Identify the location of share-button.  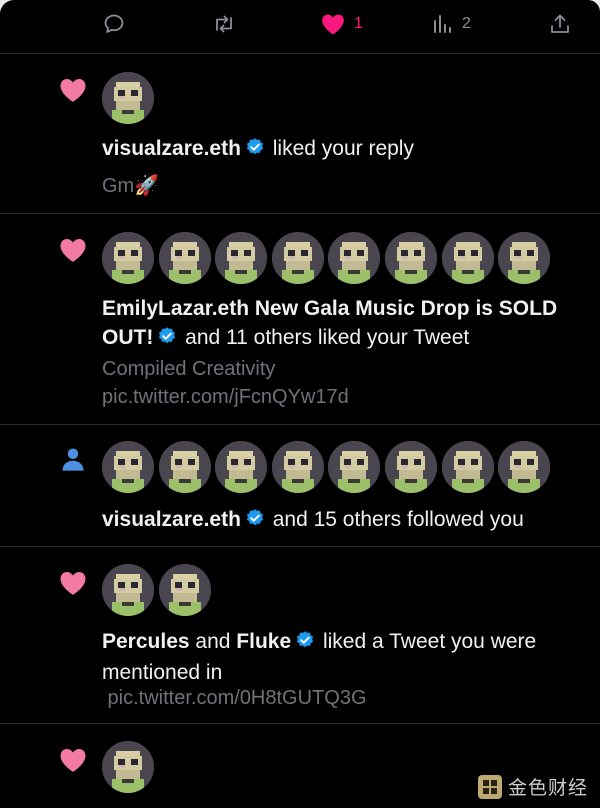
(560, 24).